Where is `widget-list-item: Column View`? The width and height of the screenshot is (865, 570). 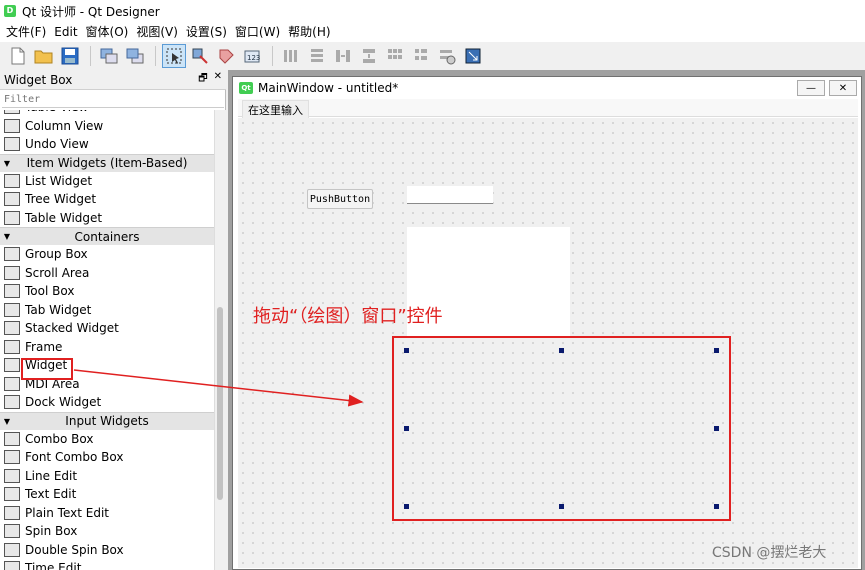
widget-list-item: Column View is located at coordinates (107, 126).